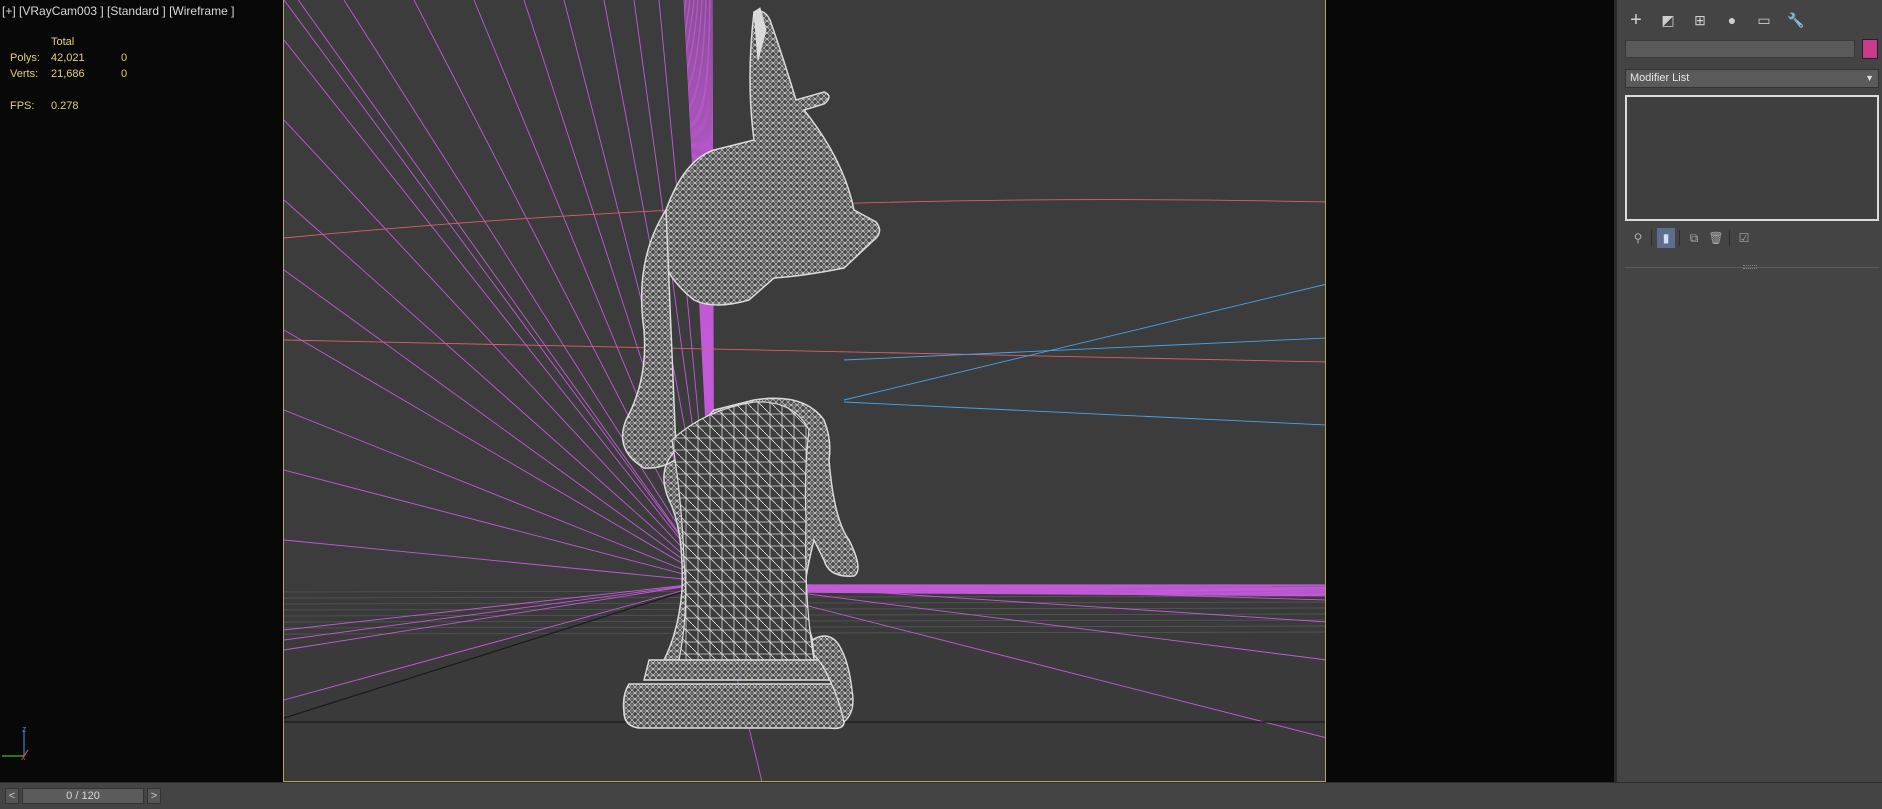  Describe the element at coordinates (1638, 238) in the screenshot. I see `pin-stack-icon: ⚲` at that location.